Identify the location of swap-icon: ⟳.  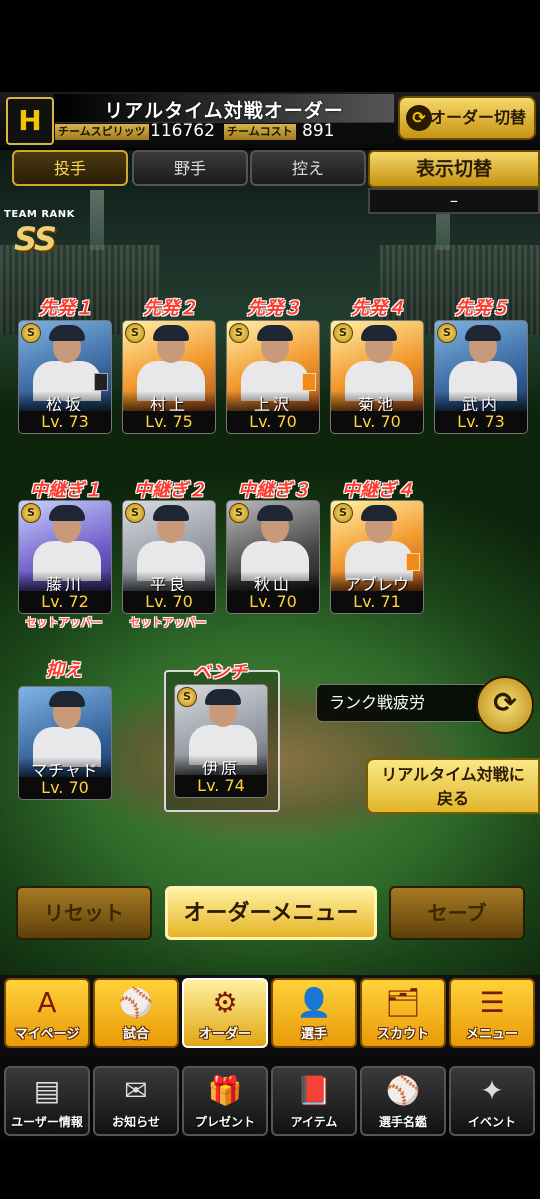
(419, 118).